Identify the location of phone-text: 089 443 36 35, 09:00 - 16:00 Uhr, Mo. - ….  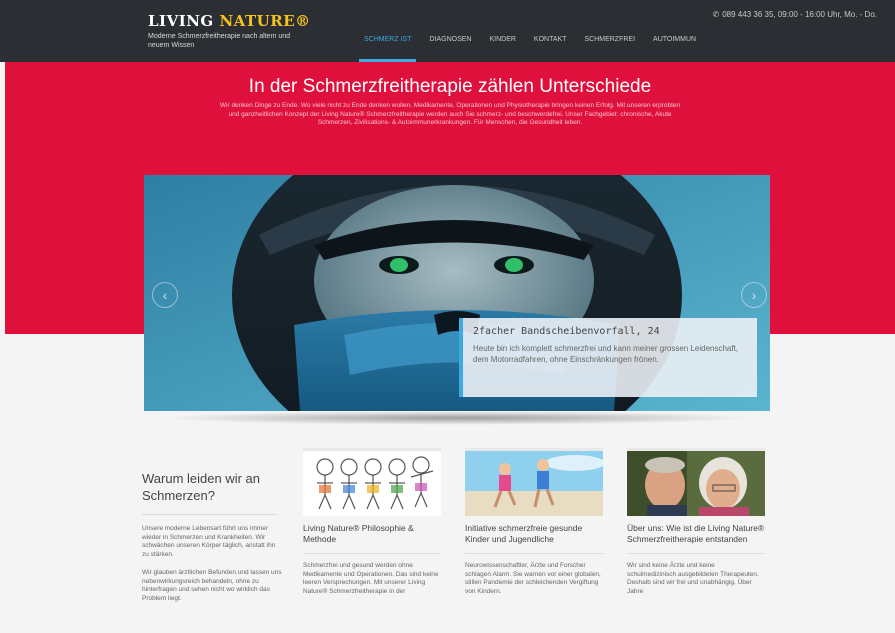
(799, 14).